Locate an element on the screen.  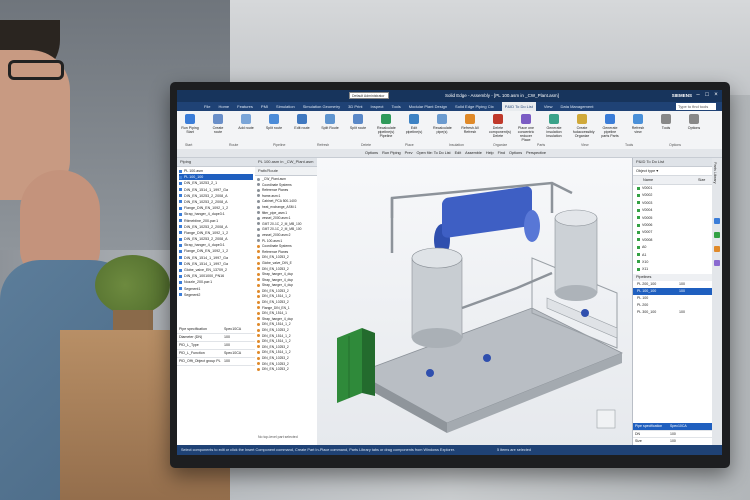
toolbar-button: Help is located at coordinates (490, 153).